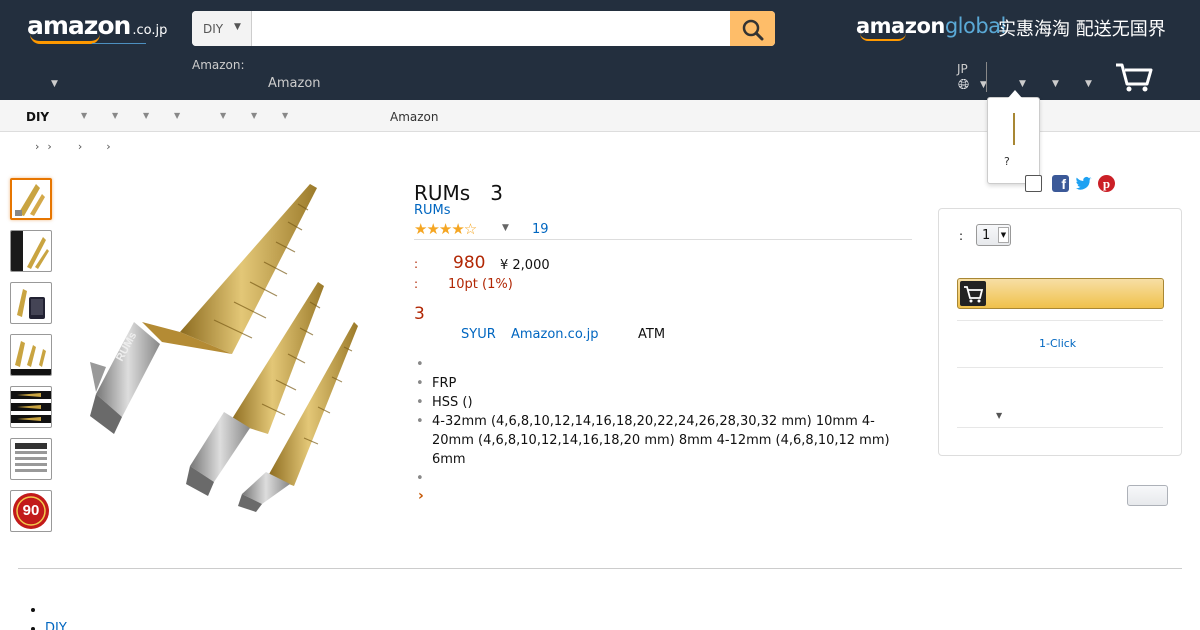 This screenshot has height=630, width=1200. Describe the element at coordinates (54, 84) in the screenshot. I see `menu-chevron-down-icon: ▼` at that location.